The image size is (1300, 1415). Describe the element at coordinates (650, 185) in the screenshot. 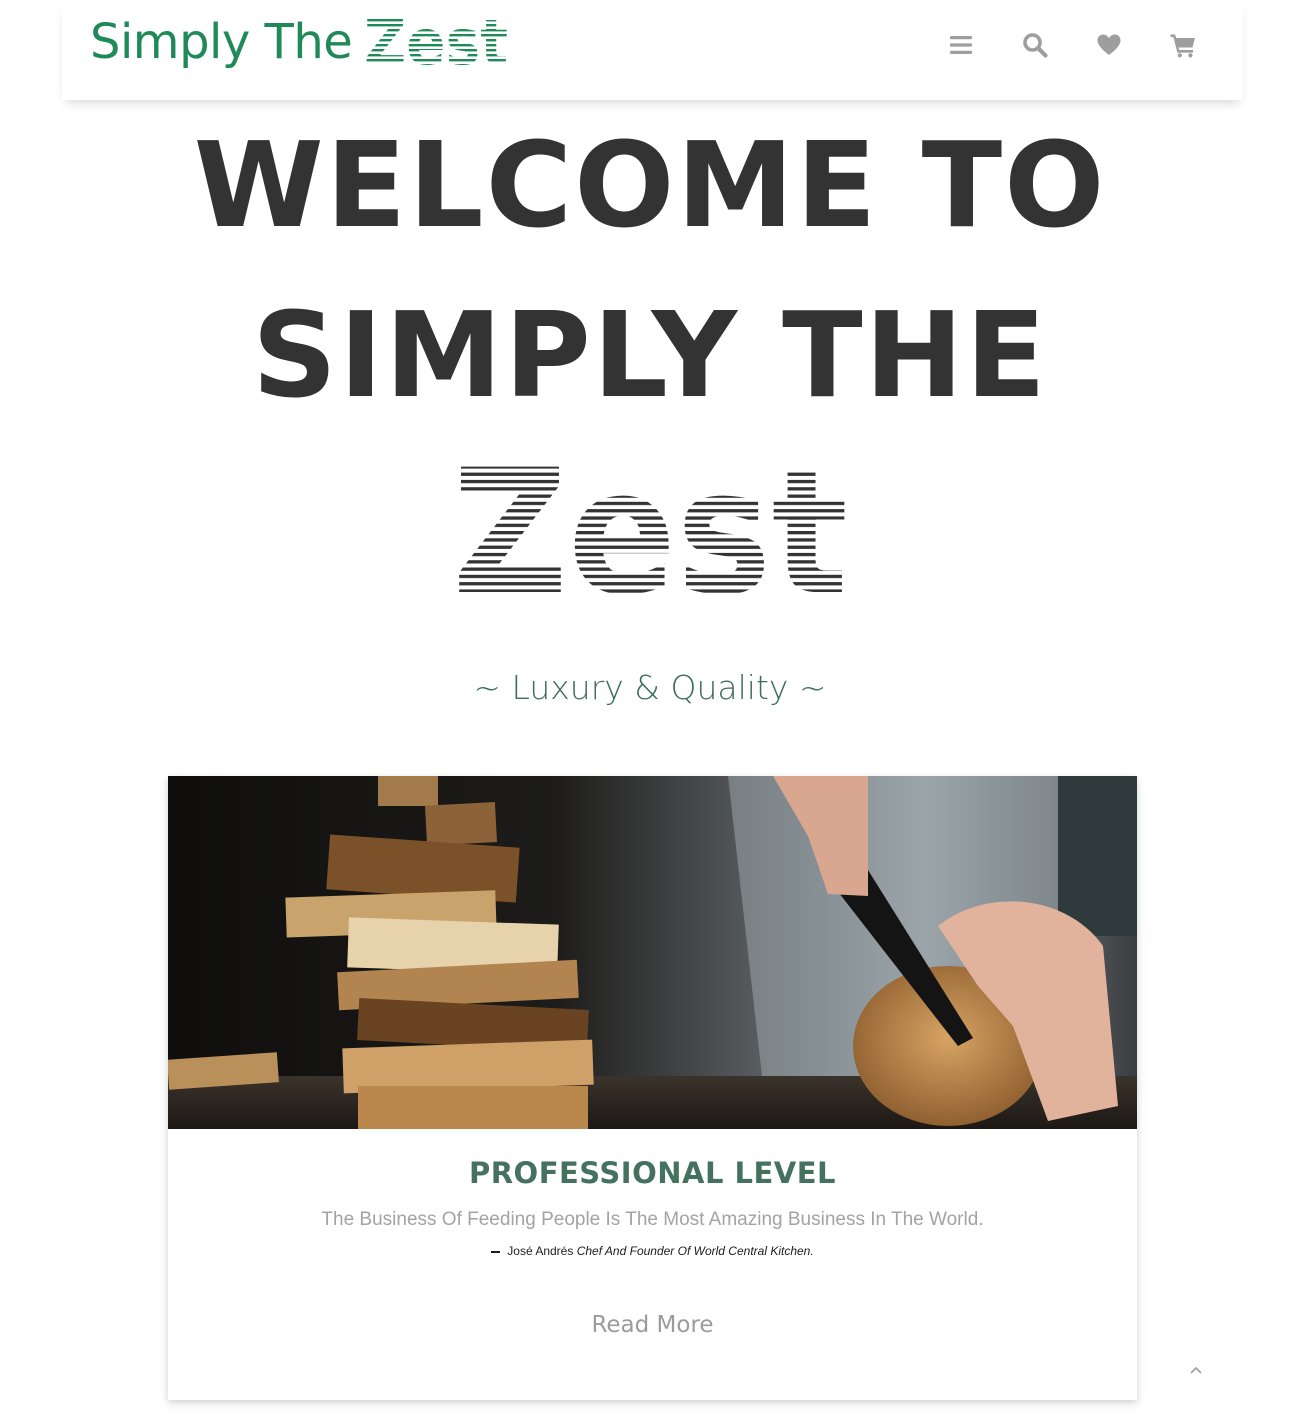

I see `hero-heading-line-1: WELCOME TO` at that location.